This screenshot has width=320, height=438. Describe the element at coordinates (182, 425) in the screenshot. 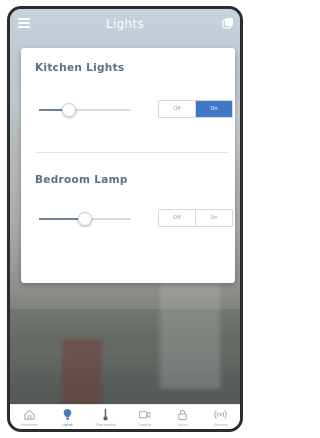

I see `tab-label: Locks` at that location.